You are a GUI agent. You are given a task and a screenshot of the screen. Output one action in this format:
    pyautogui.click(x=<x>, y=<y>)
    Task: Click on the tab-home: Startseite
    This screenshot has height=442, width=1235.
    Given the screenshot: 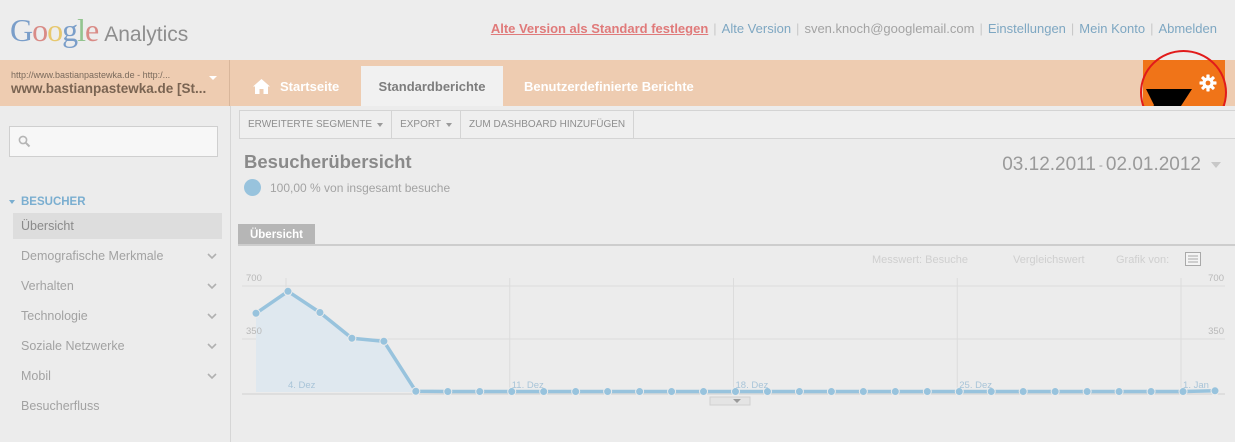 What is the action you would take?
    pyautogui.click(x=295, y=86)
    